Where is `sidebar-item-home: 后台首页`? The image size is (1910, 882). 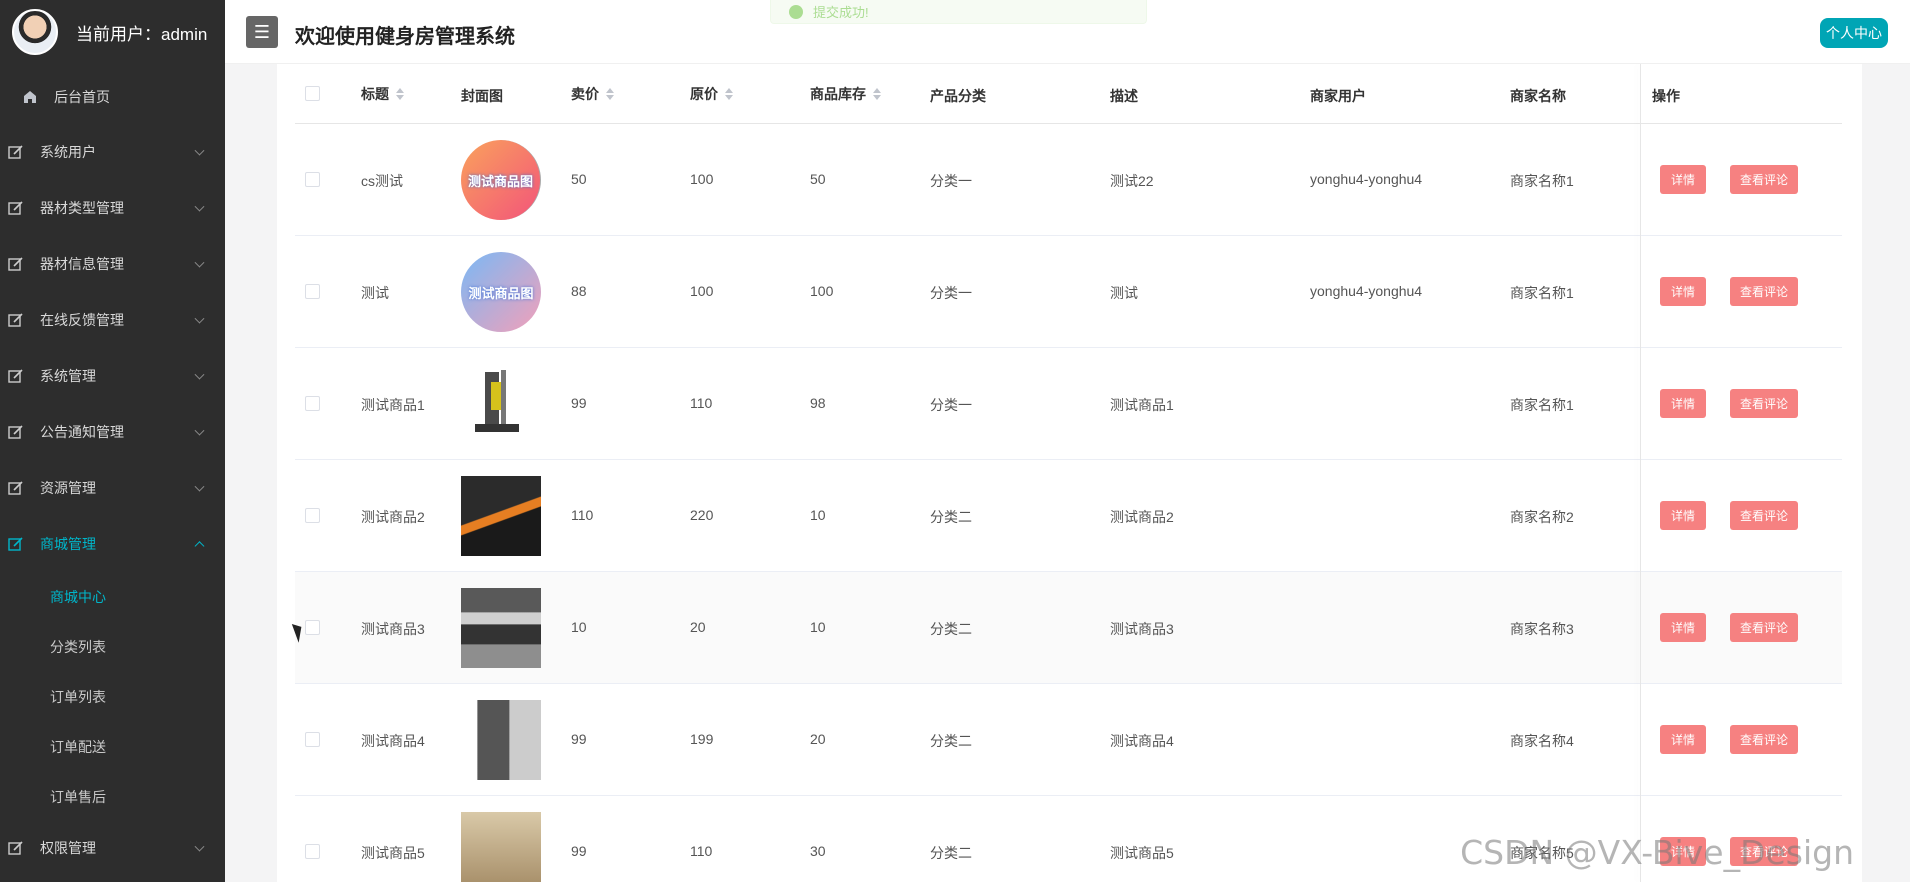 sidebar-item-home: 后台首页 is located at coordinates (112, 97).